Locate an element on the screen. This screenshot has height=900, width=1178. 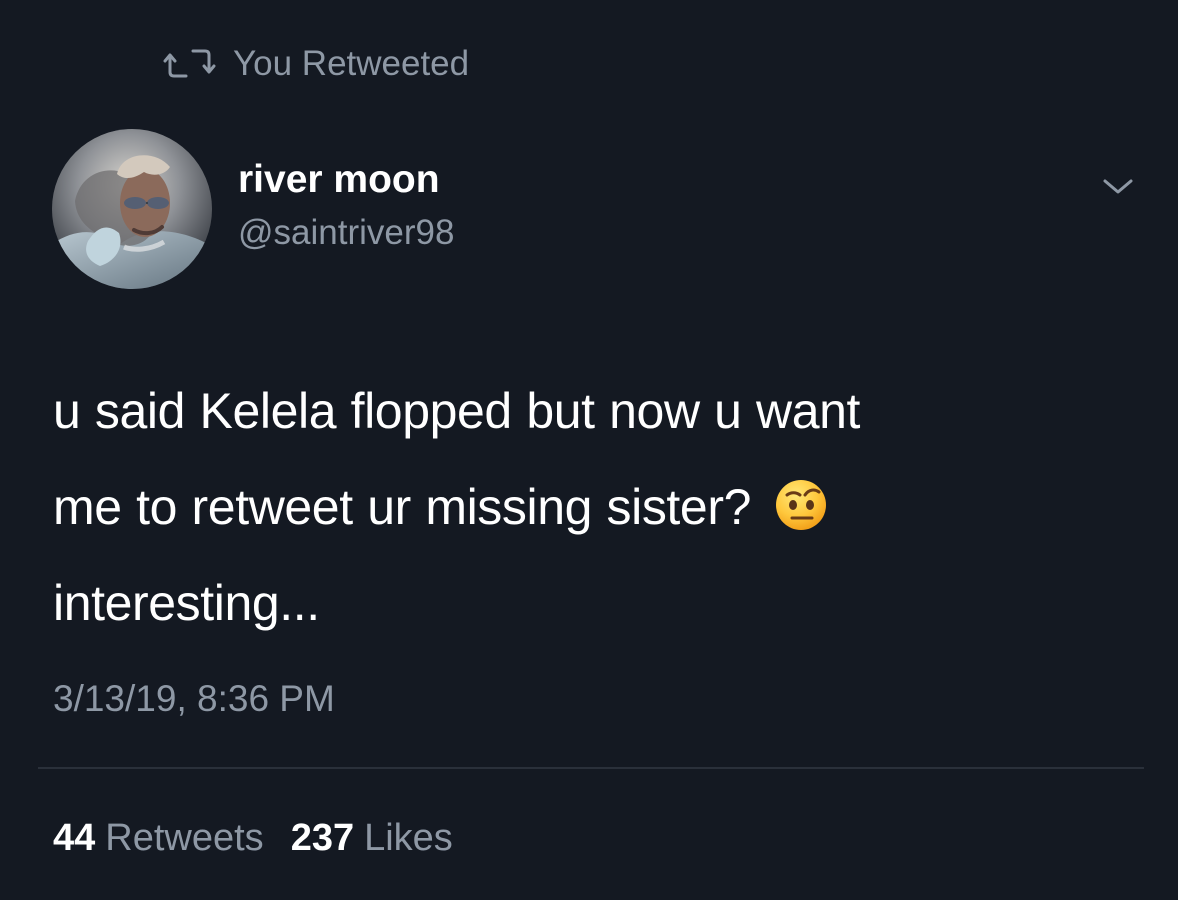
tweet-stats: 44 Retweets 237 Likes is located at coordinates (266, 838).